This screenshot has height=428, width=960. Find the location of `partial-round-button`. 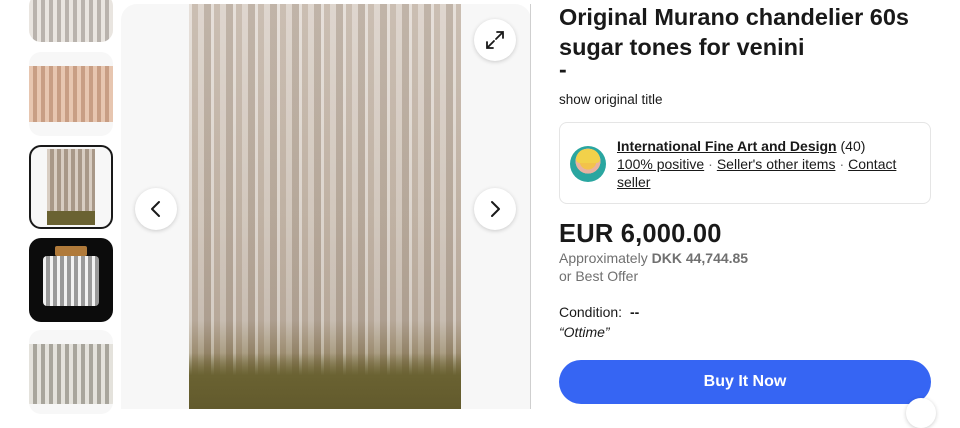

partial-round-button is located at coordinates (921, 413).